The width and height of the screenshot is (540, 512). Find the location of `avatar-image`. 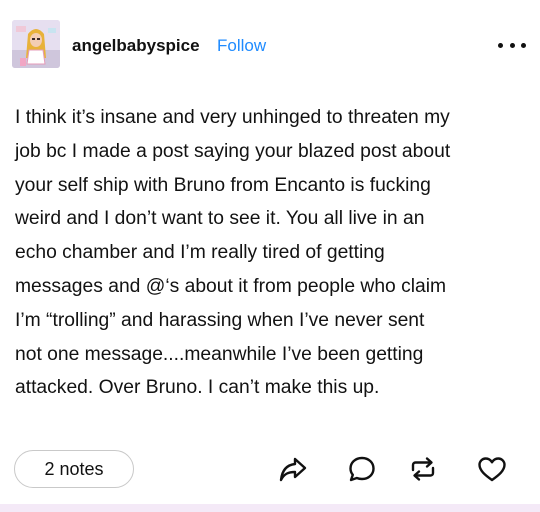

avatar-image is located at coordinates (36, 44).